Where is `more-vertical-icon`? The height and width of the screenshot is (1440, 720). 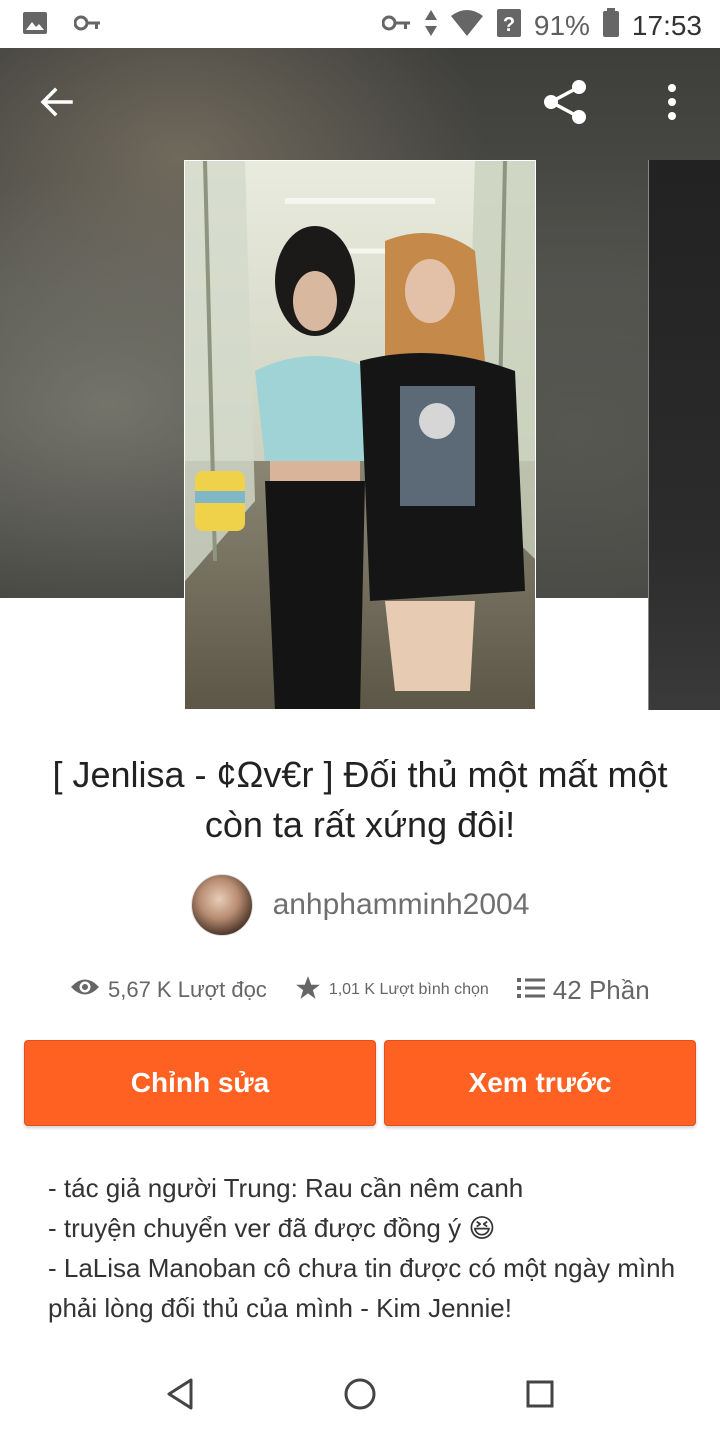 more-vertical-icon is located at coordinates (672, 104).